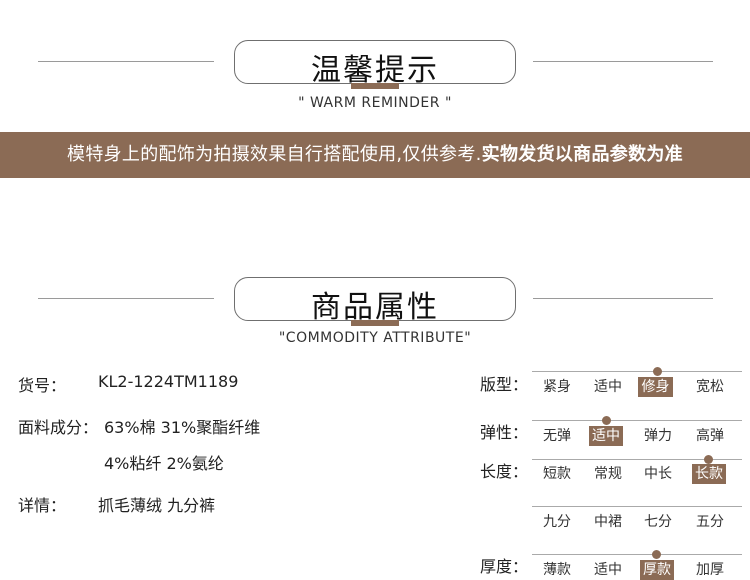 The height and width of the screenshot is (580, 750). Describe the element at coordinates (375, 103) in the screenshot. I see `reminder-subtitle: " WARM REMINDER "` at that location.